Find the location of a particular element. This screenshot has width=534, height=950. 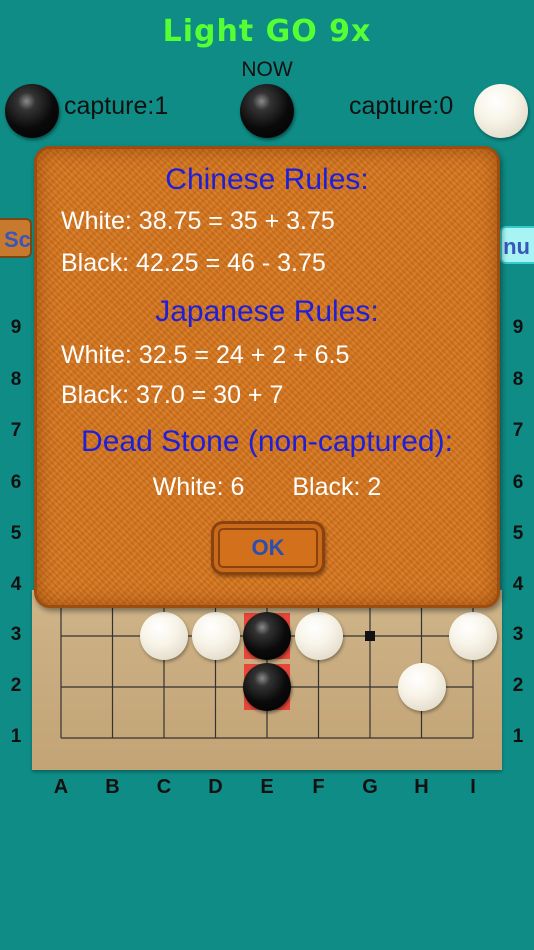

column-label-E: E is located at coordinates (267, 787).